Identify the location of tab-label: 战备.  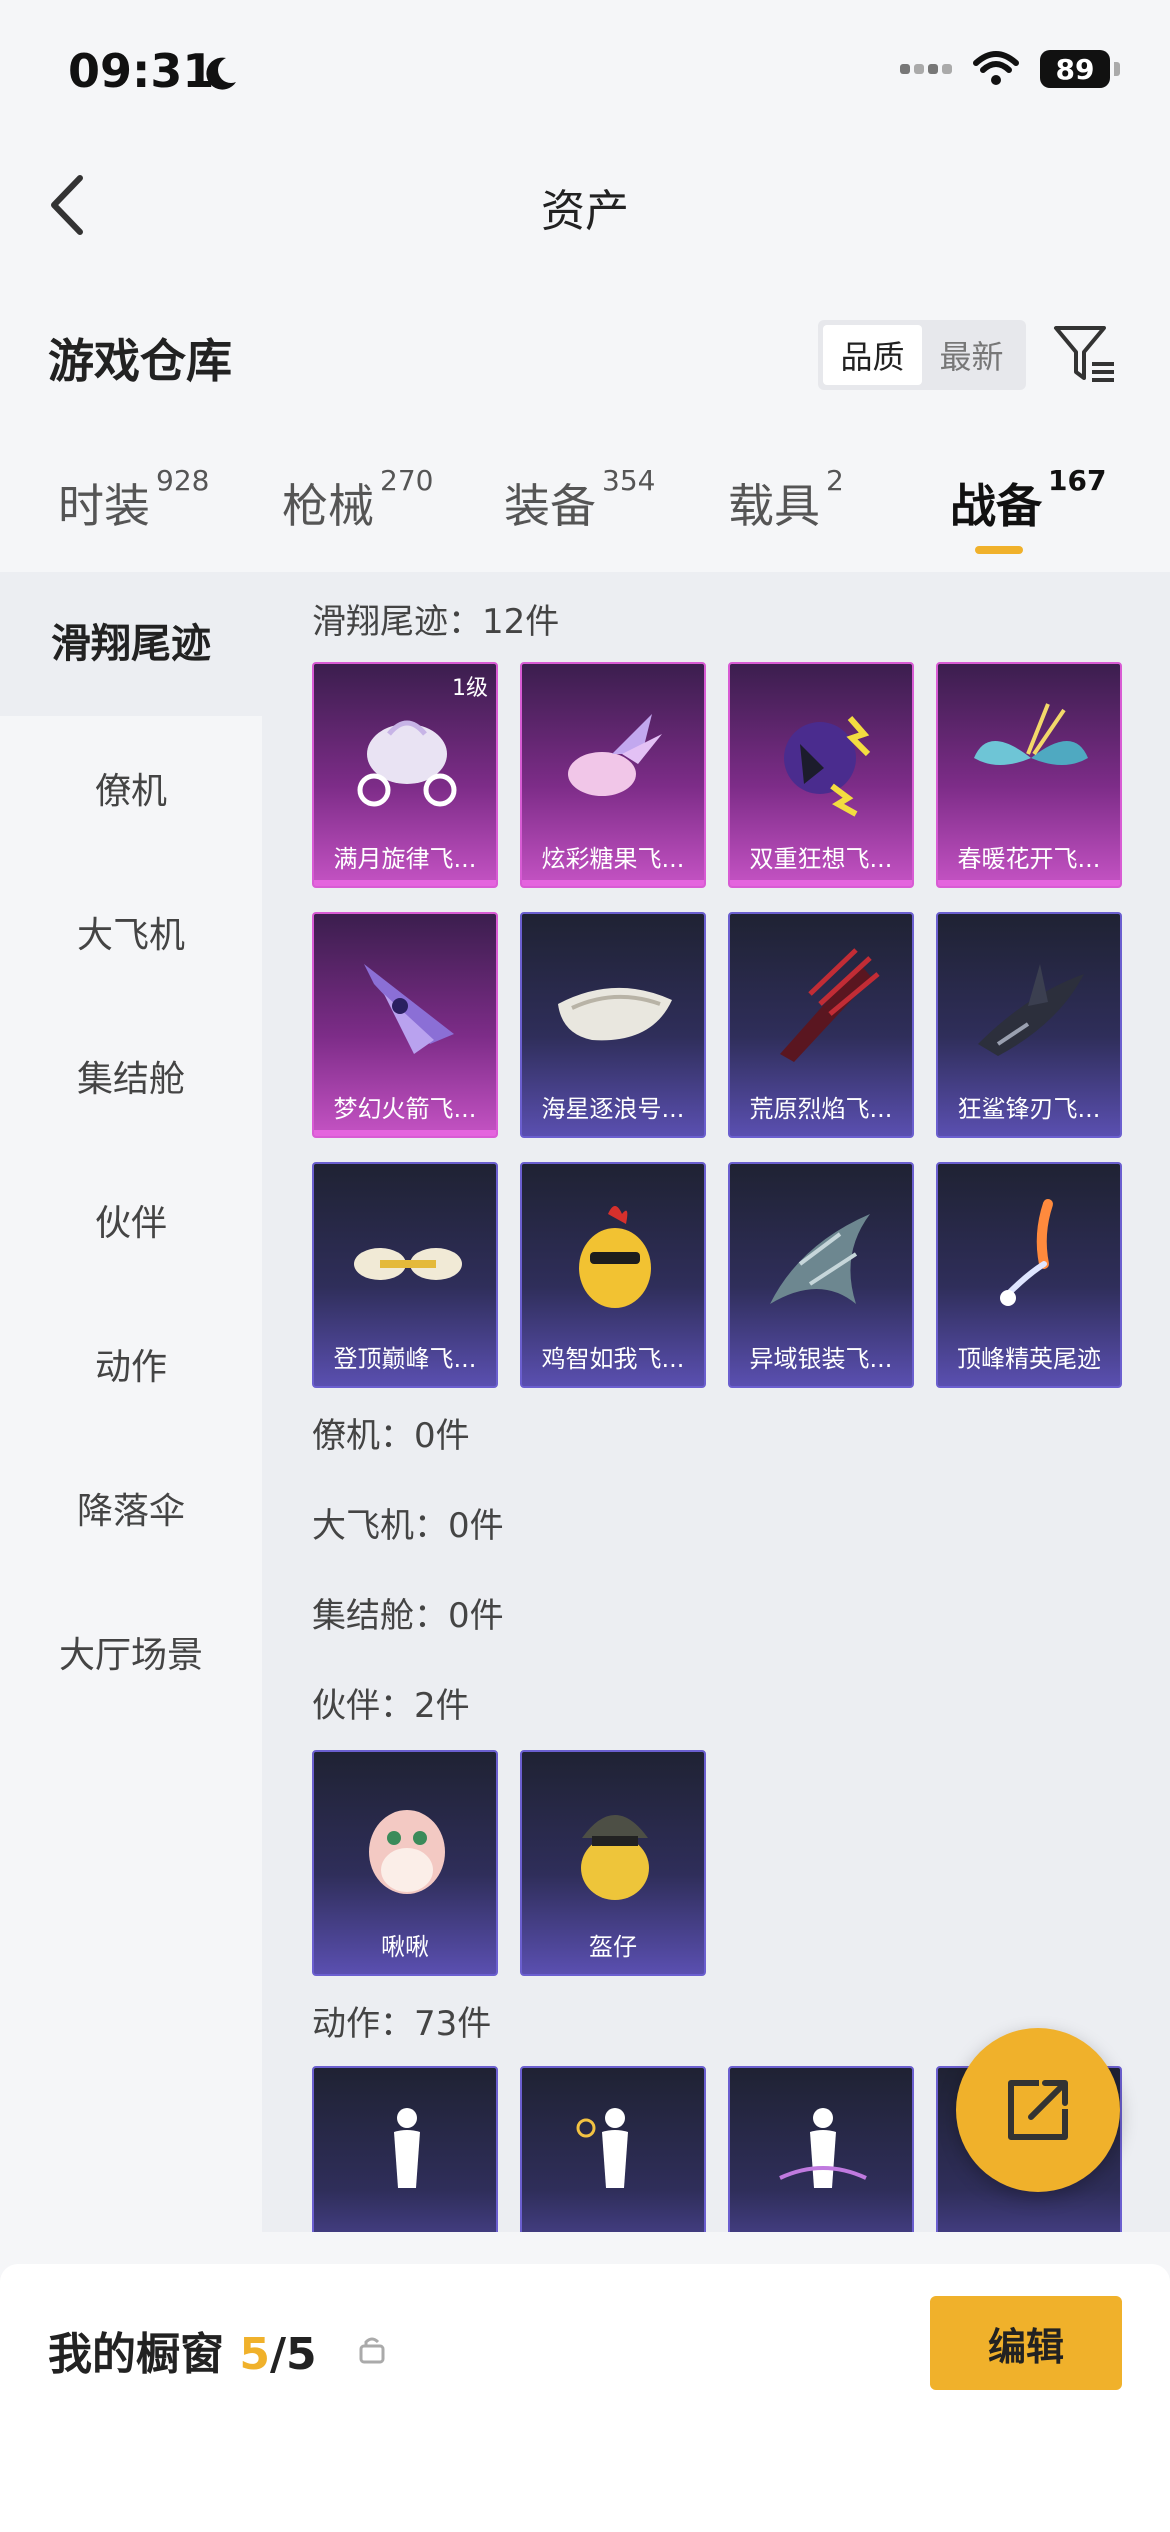
(996, 506).